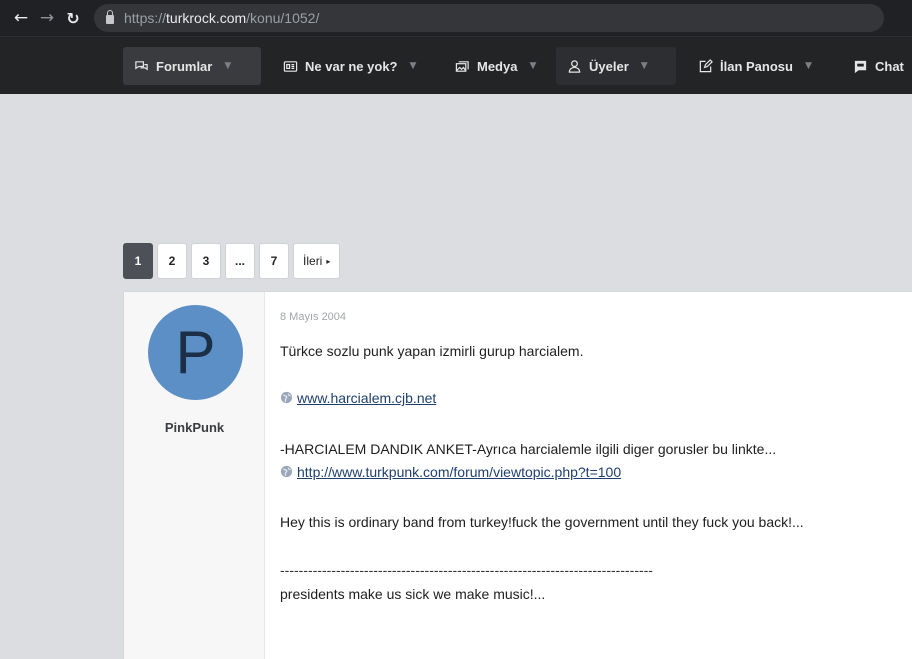 This screenshot has height=659, width=912. What do you see at coordinates (73, 18) in the screenshot?
I see `reload-icon: ↻` at bounding box center [73, 18].